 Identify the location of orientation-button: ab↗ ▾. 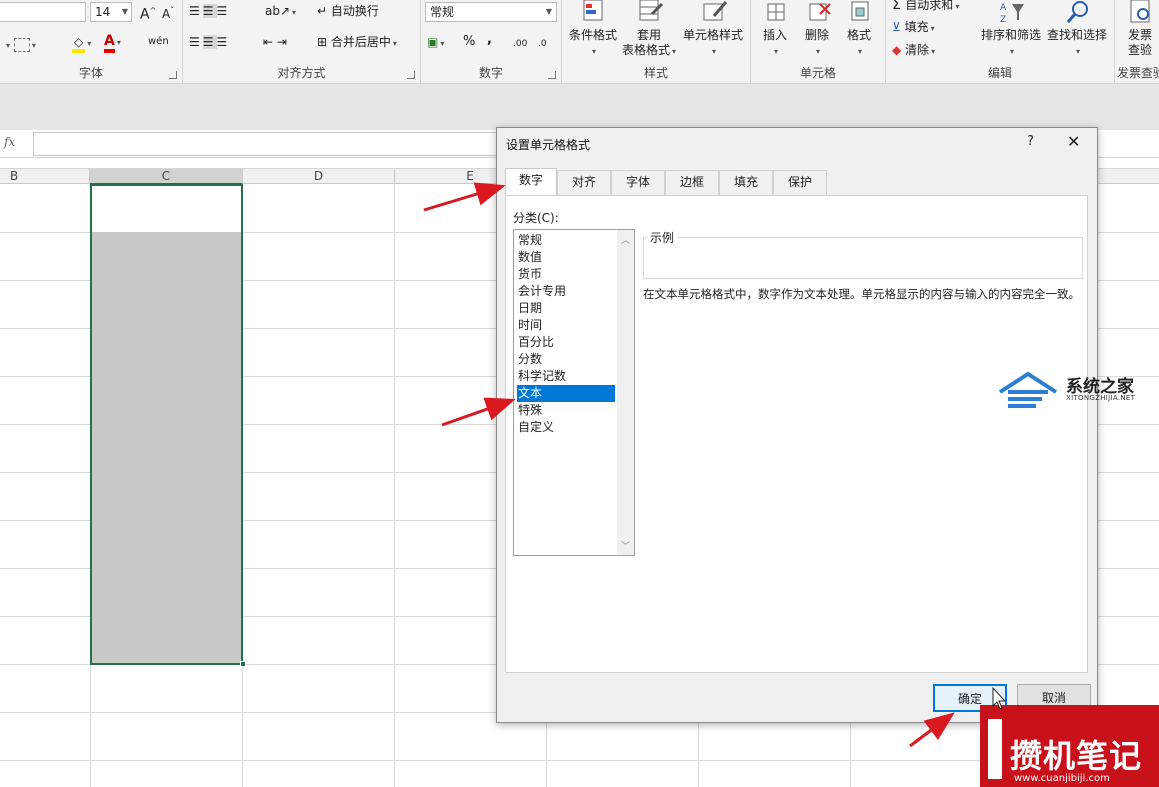
(280, 12).